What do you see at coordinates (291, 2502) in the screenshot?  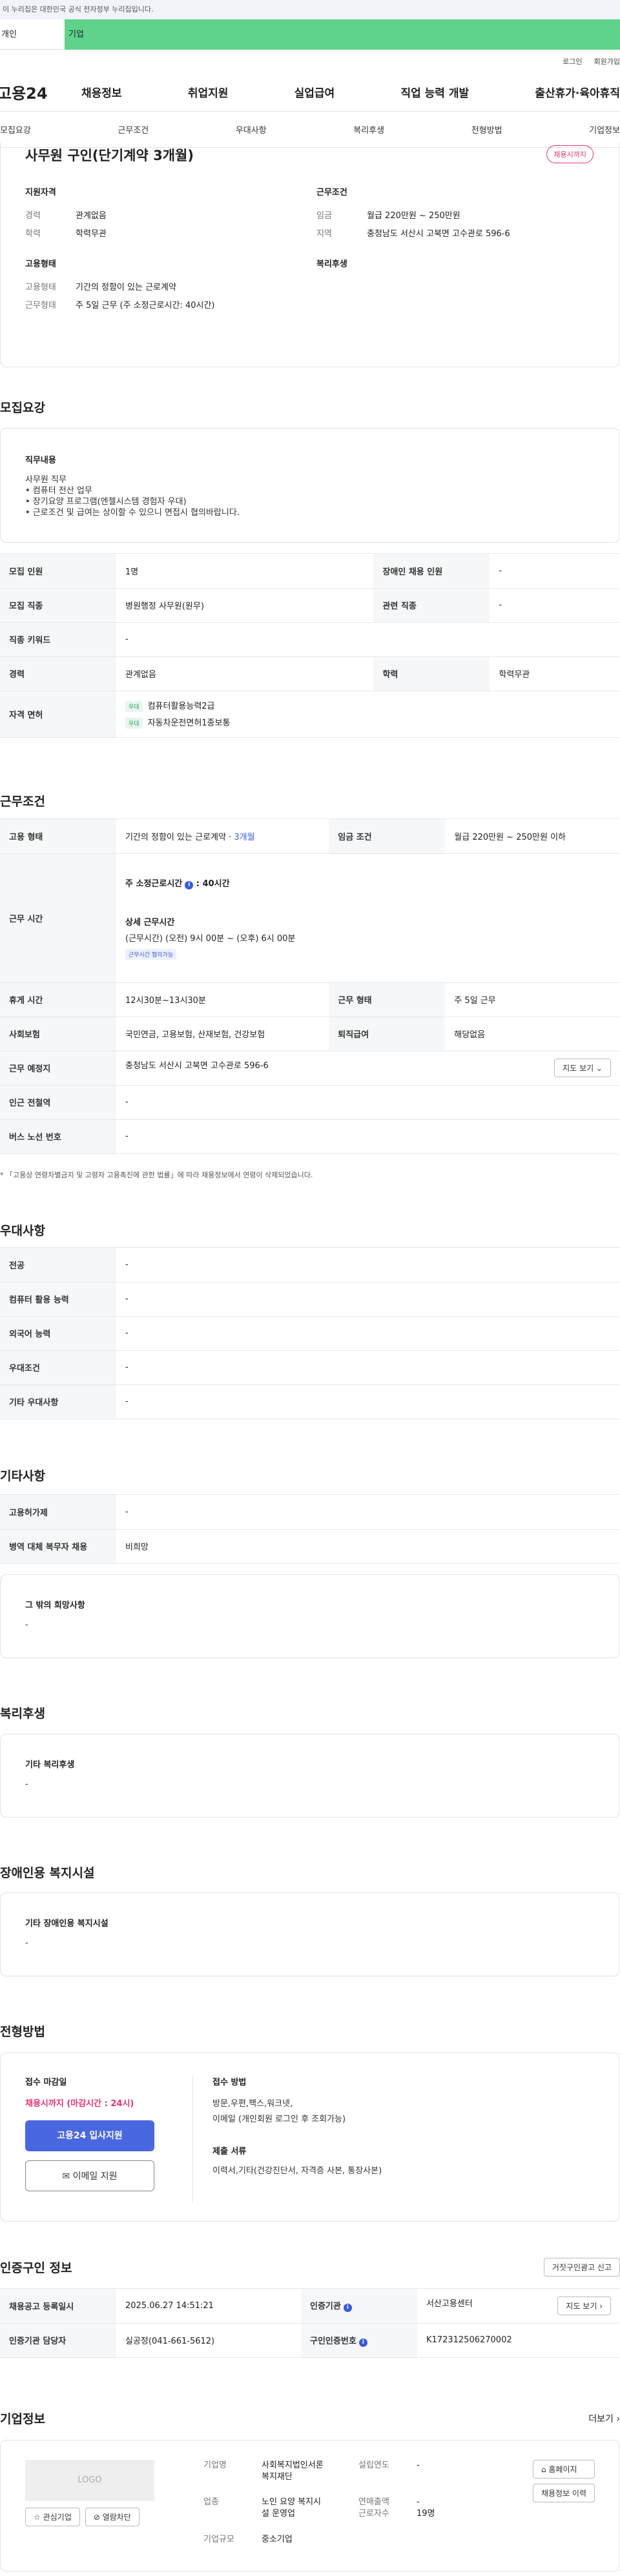 I see `value-line: 노인 요양 복지시` at bounding box center [291, 2502].